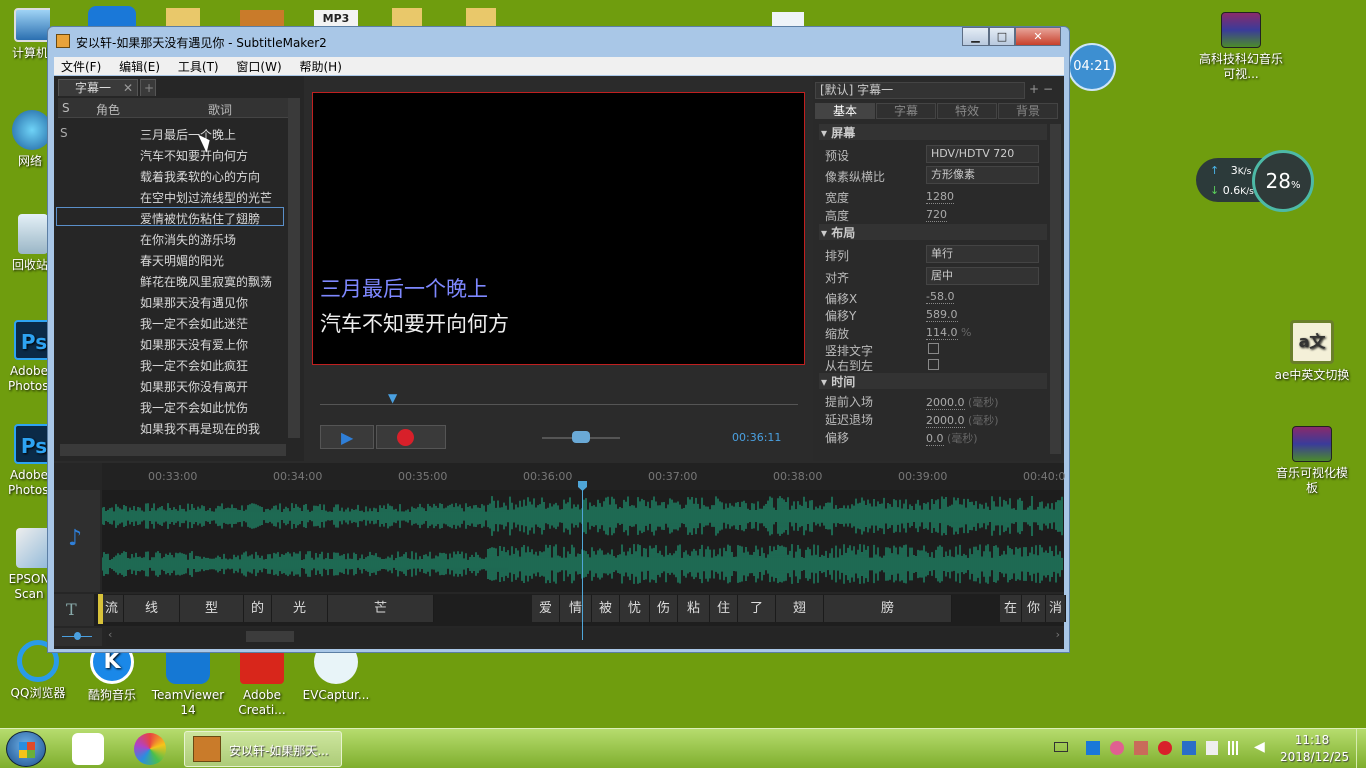 The image size is (1366, 768). What do you see at coordinates (198, 66) in the screenshot?
I see `menu-tools: 工具(T)` at bounding box center [198, 66].